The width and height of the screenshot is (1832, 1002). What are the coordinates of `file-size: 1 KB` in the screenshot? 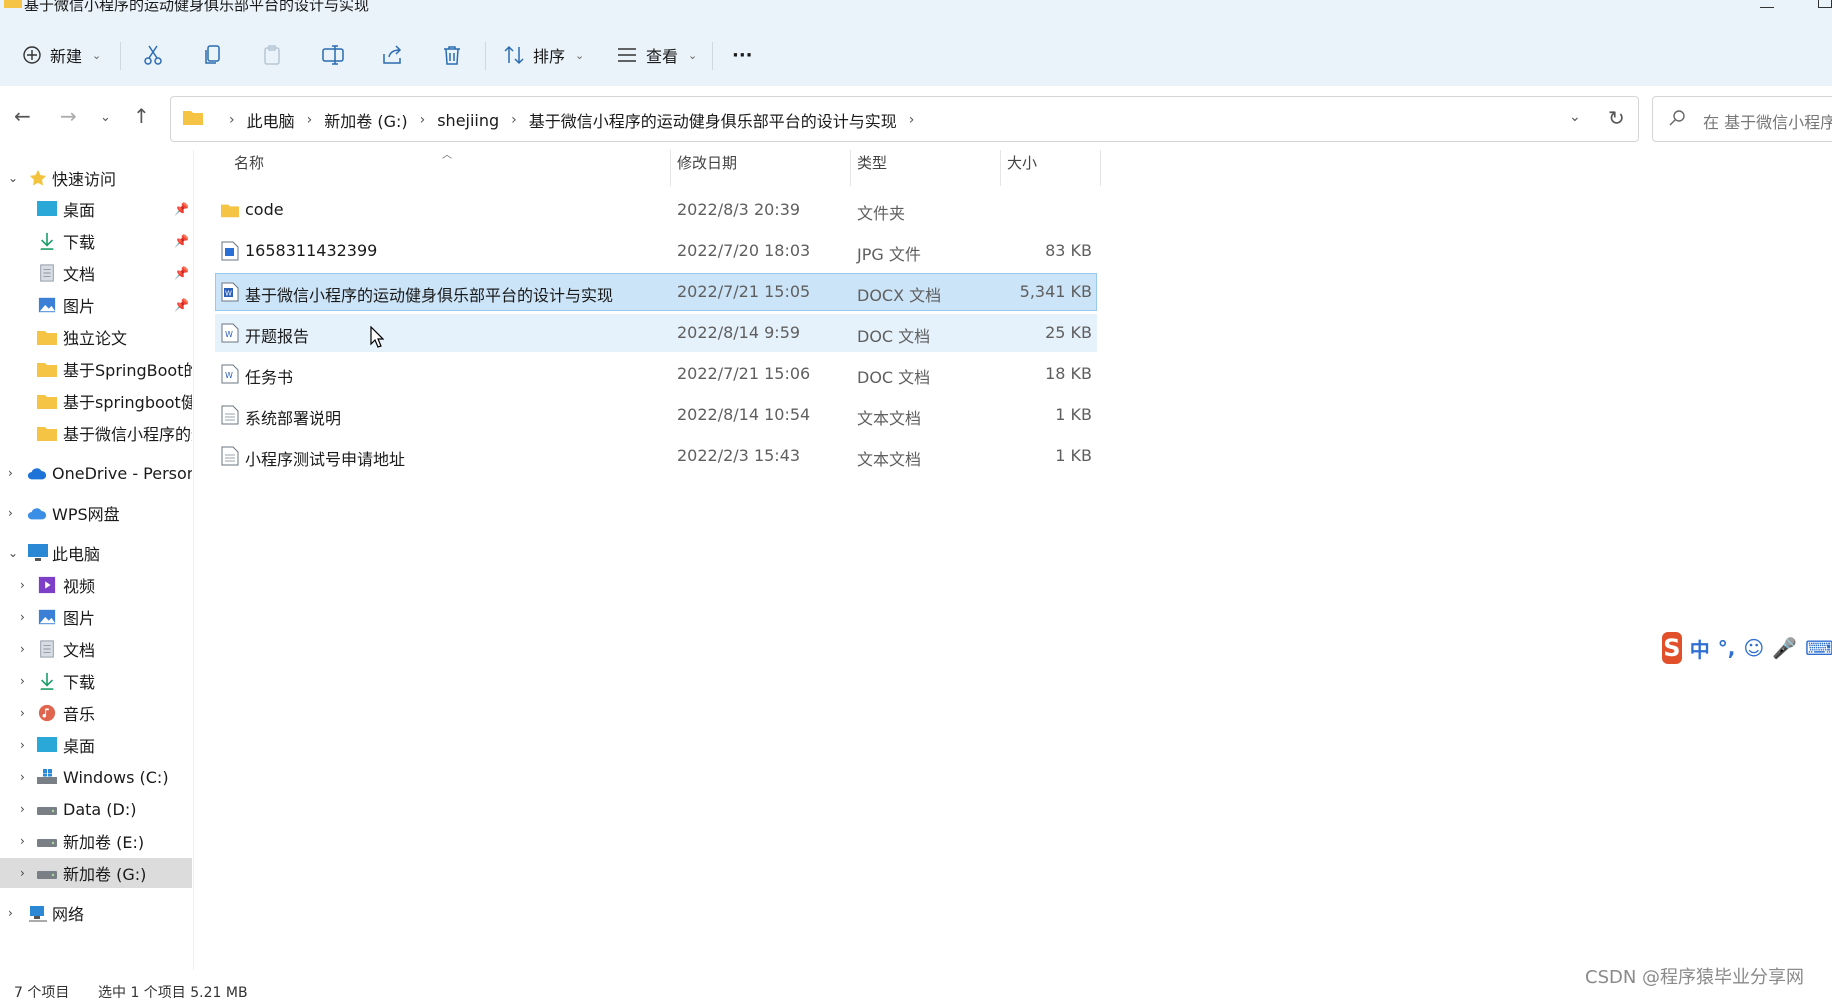 It's located at (1073, 414).